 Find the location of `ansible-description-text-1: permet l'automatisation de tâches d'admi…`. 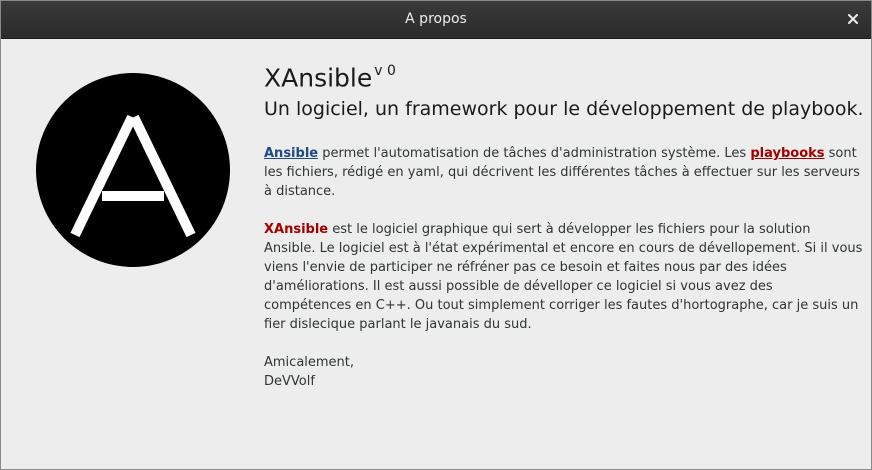

ansible-description-text-1: permet l'automatisation de tâches d'admi… is located at coordinates (534, 154).